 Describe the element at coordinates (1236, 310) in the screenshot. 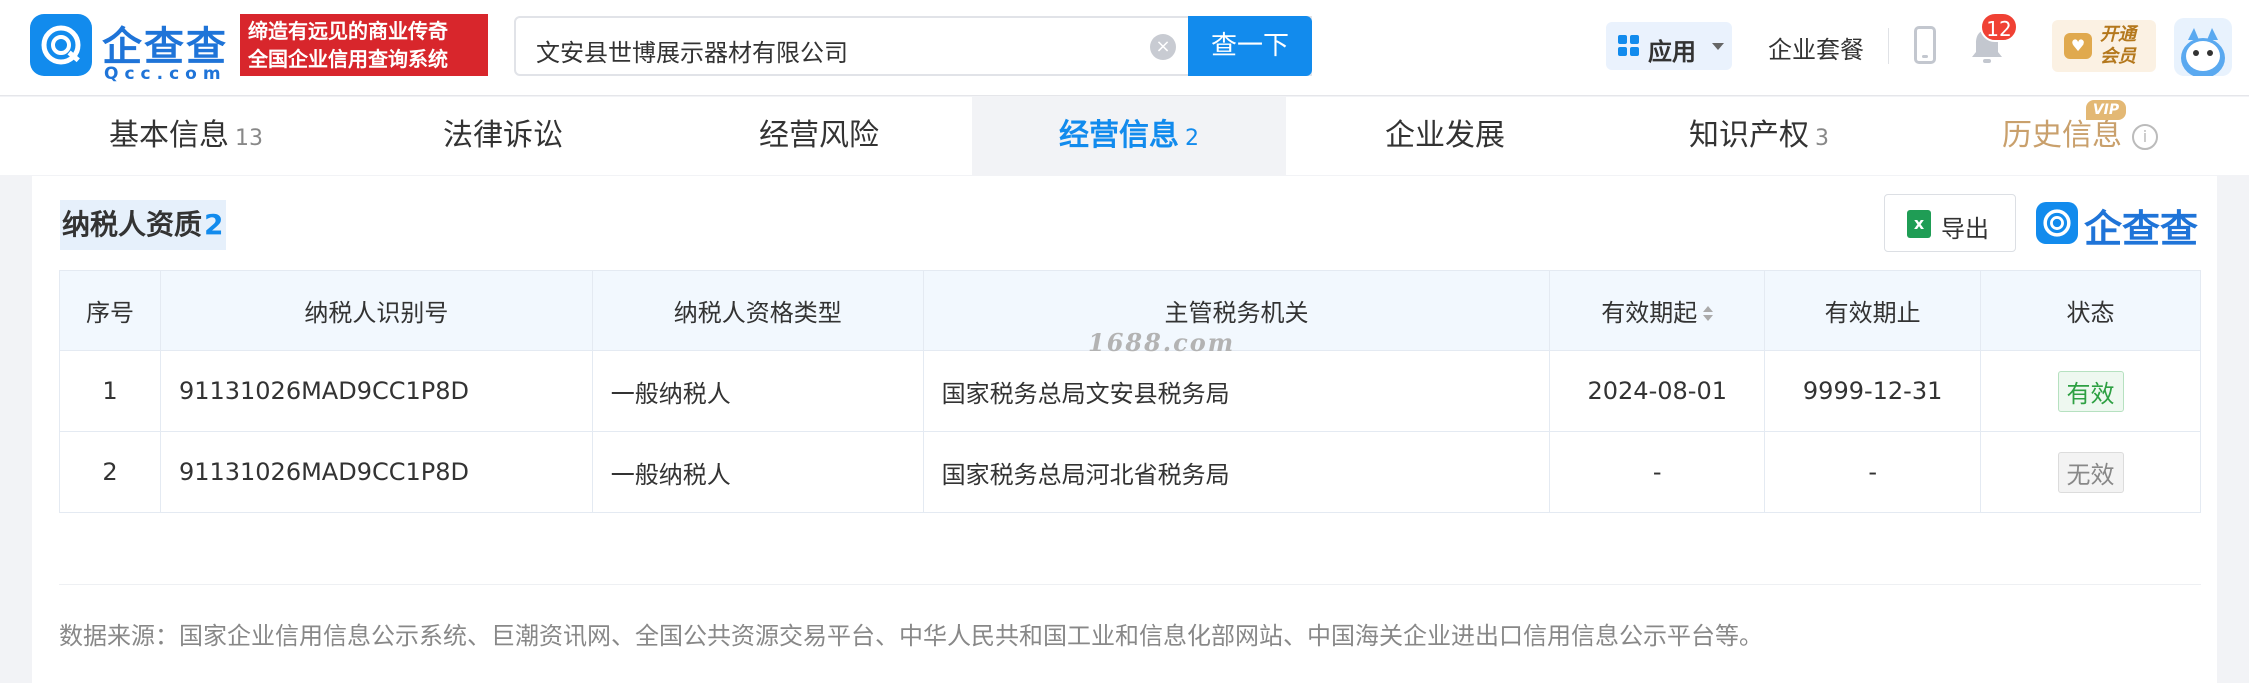

I see `col-header-tax-authority: 主管税务机关` at that location.